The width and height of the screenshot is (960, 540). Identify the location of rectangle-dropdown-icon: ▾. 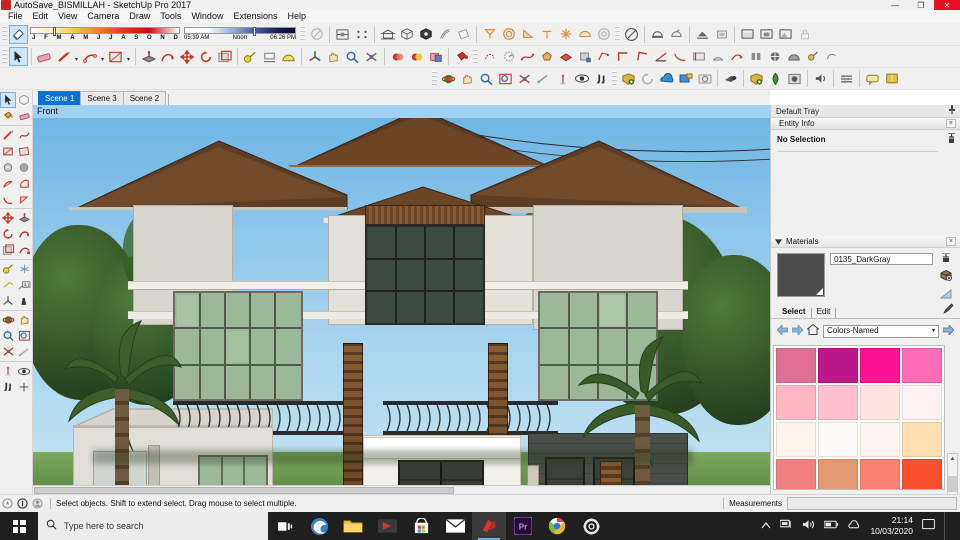
(128, 56).